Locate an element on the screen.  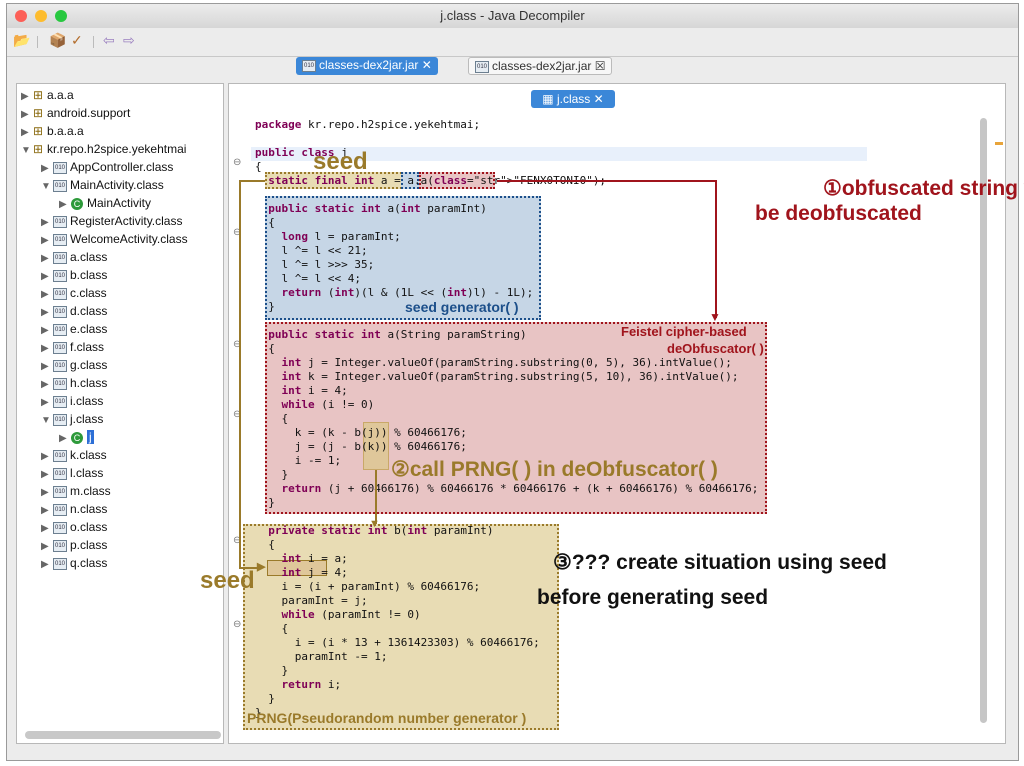
code-line: long l = paramInt; is located at coordinates (341, 236).